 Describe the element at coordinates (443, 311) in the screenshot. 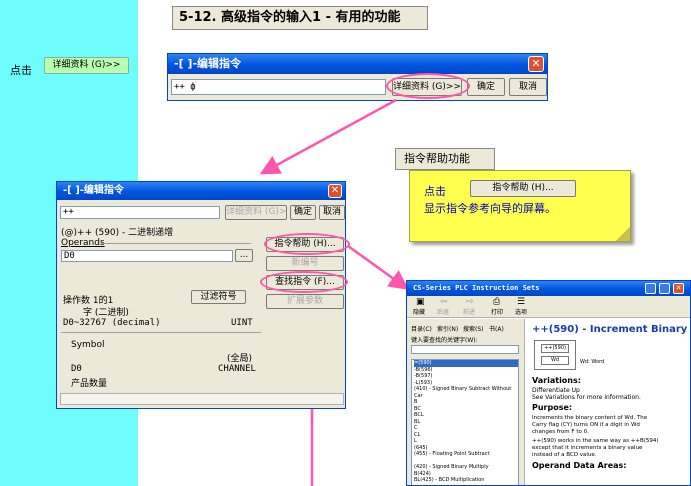

I see `toolbar-back: 后退` at that location.